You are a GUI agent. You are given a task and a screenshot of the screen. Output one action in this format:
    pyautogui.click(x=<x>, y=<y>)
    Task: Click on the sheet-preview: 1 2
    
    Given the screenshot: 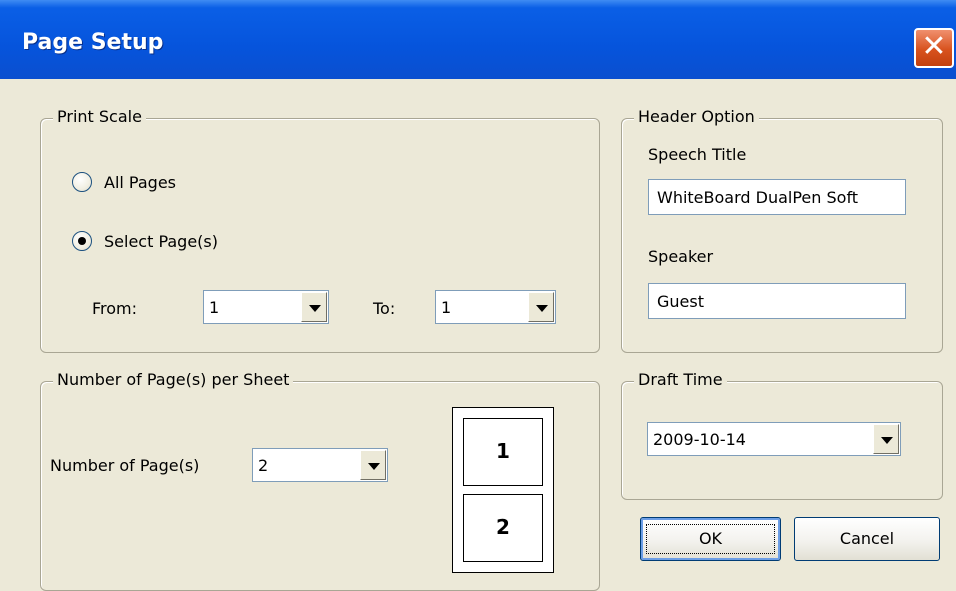 What is the action you would take?
    pyautogui.click(x=503, y=490)
    